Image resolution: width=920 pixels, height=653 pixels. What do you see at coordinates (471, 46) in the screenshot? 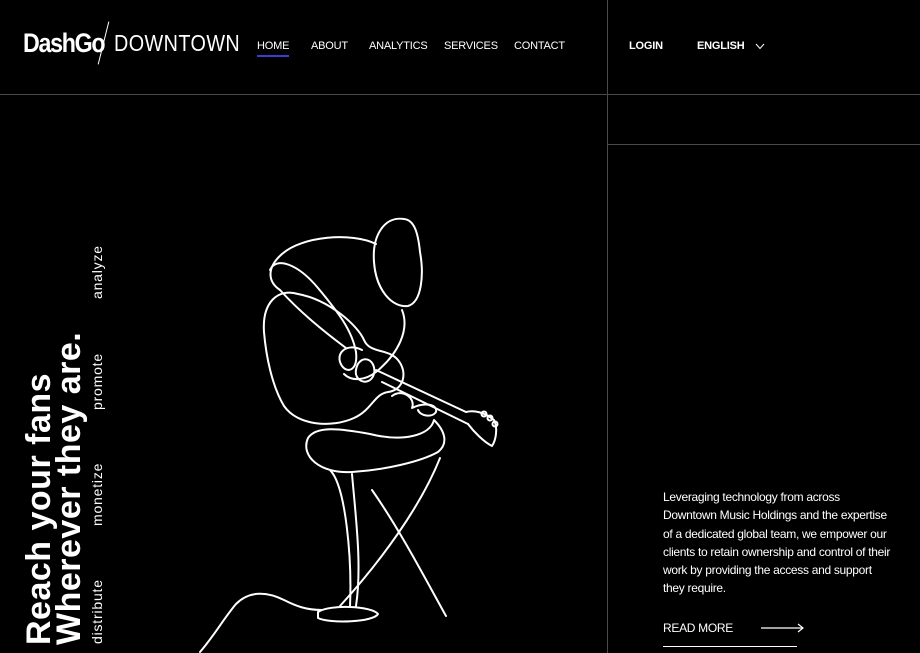
I see `nav-services: SERVICES` at bounding box center [471, 46].